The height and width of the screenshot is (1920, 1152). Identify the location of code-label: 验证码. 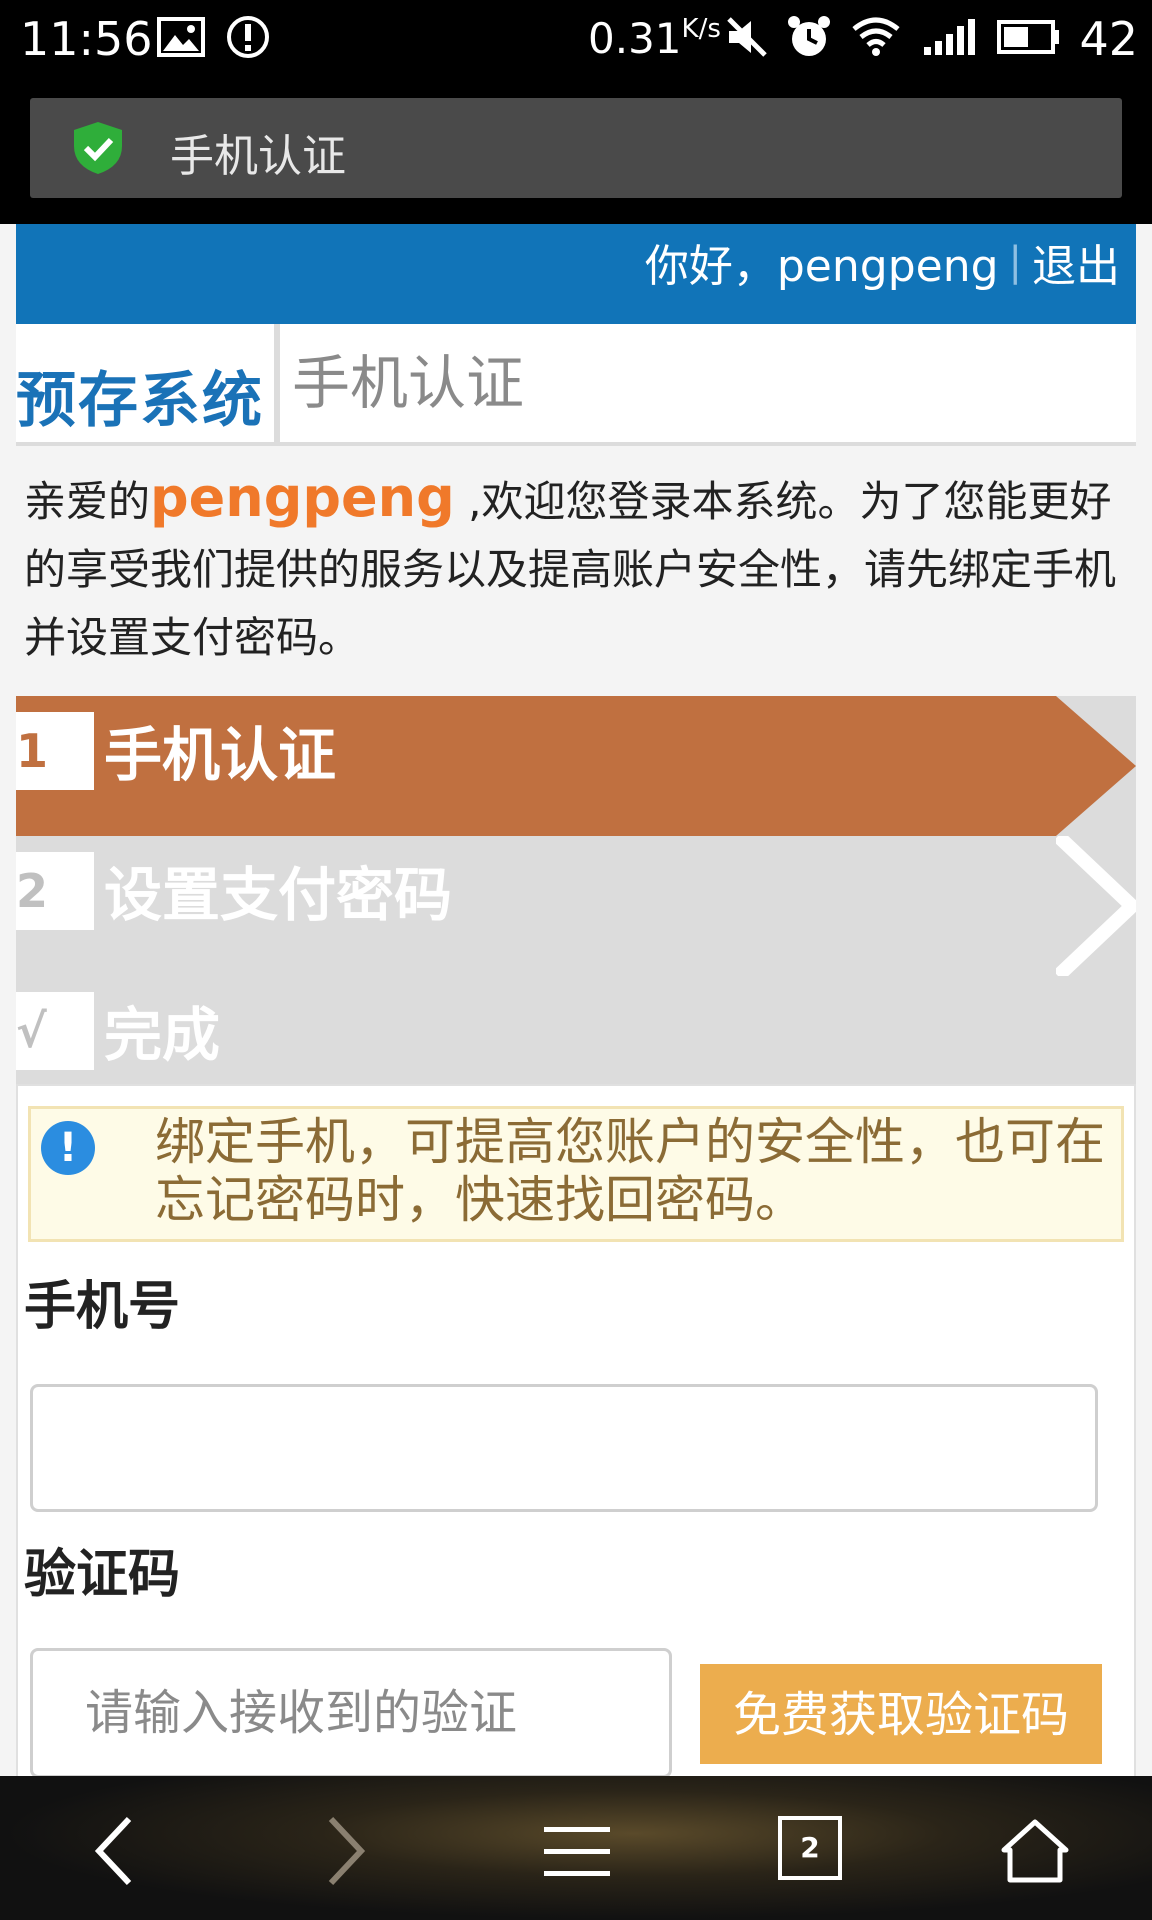
(102, 1575).